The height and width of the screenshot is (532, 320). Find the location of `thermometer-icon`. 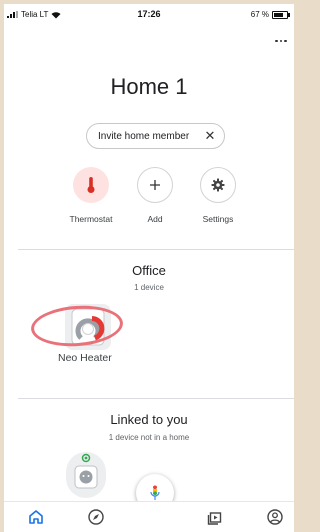

thermometer-icon is located at coordinates (91, 185).